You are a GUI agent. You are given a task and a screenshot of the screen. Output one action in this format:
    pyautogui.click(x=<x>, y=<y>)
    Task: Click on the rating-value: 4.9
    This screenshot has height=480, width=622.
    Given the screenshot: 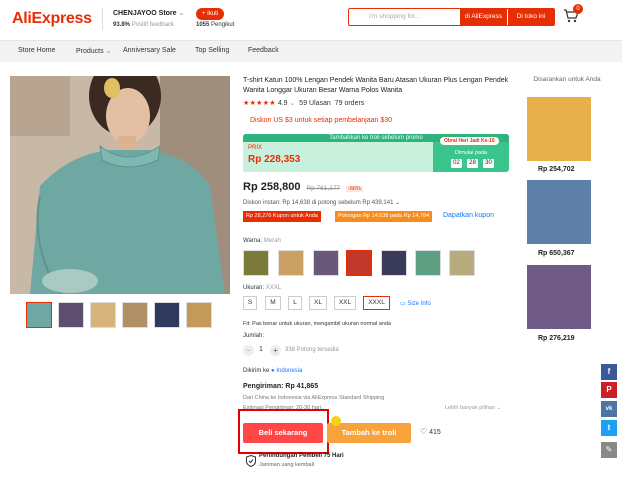 What is the action you would take?
    pyautogui.click(x=282, y=103)
    